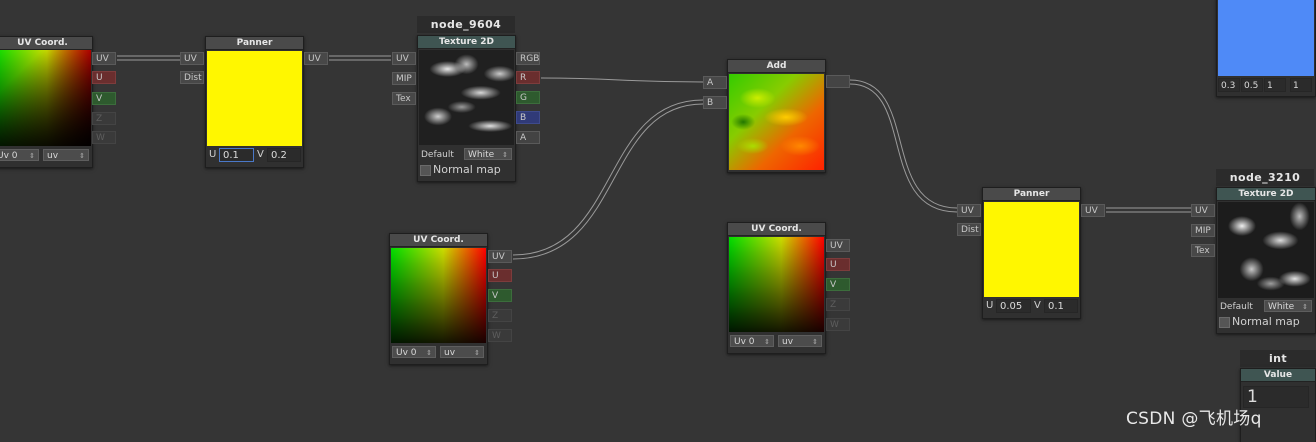 The image size is (1316, 442). What do you see at coordinates (1229, 85) in the screenshot?
I see `color-r-field: 0.3` at bounding box center [1229, 85].